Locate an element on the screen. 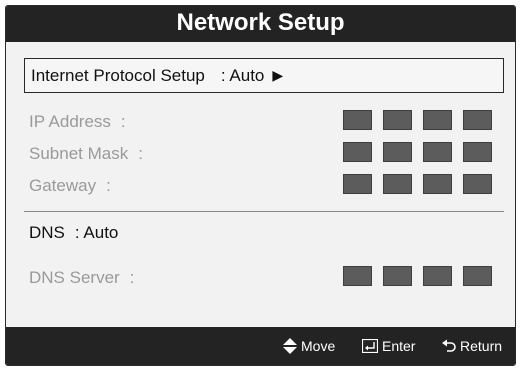  page-title: Network Setup is located at coordinates (260, 22).